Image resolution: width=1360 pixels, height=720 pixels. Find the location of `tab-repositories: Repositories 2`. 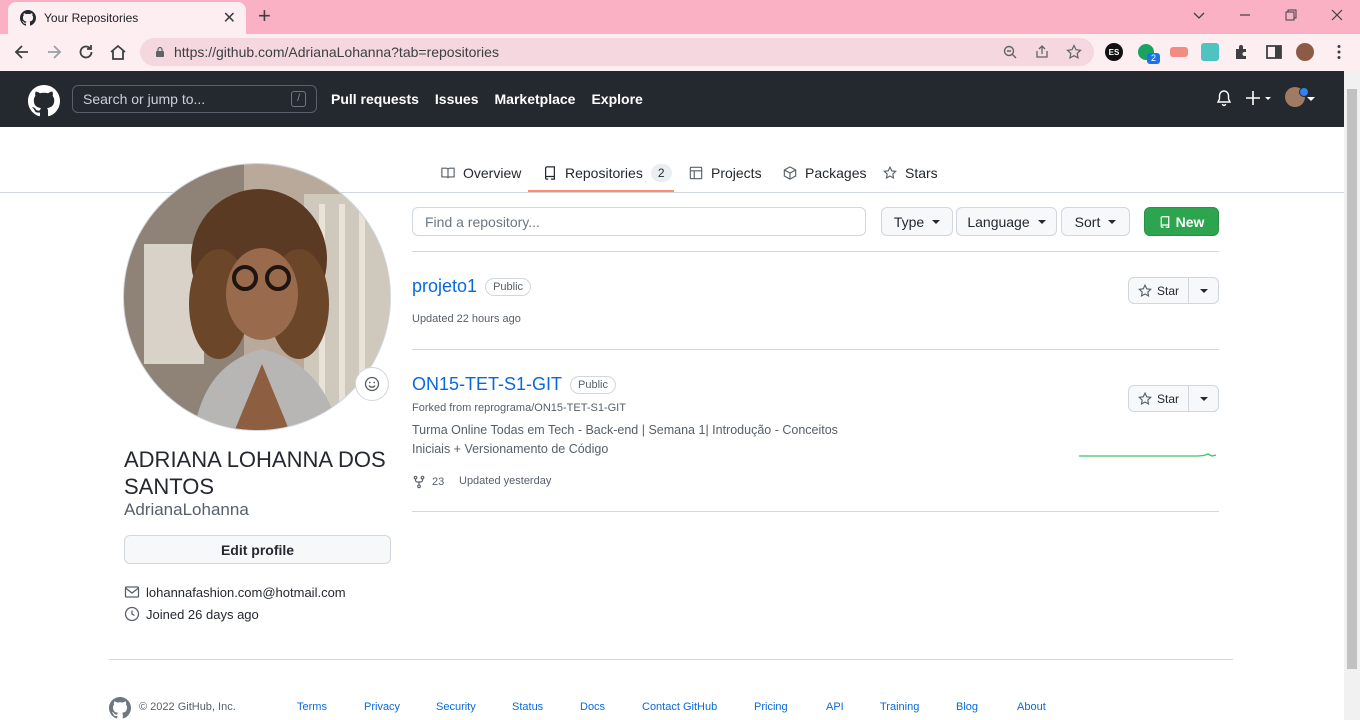

tab-repositories: Repositories 2 is located at coordinates (607, 173).